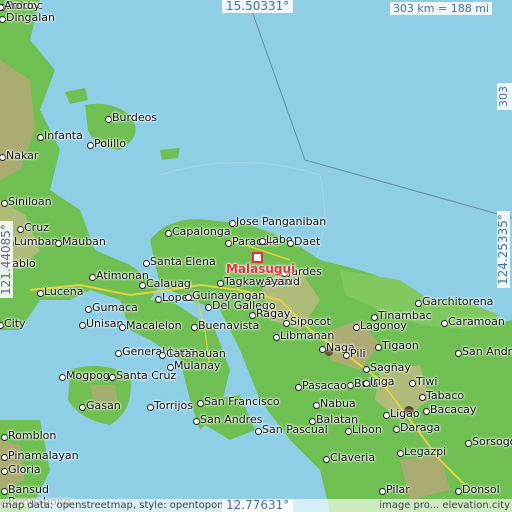 The image size is (512, 512). Describe the element at coordinates (103, 405) in the screenshot. I see `place-label: Gasan` at that location.